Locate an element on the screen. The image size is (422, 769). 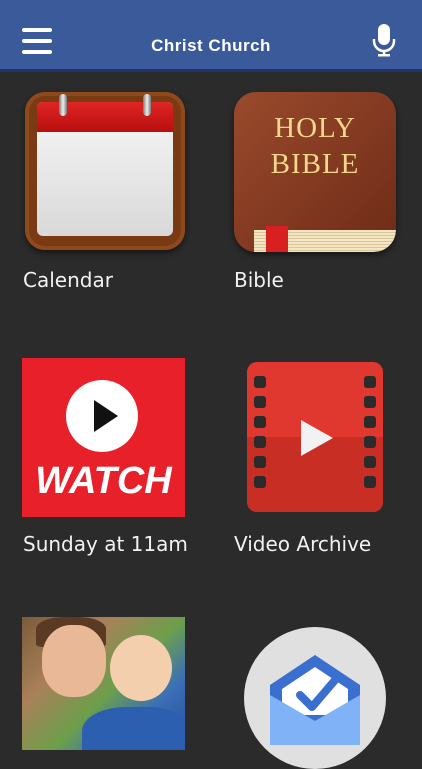
tile-label-bible: Bible is located at coordinates (259, 280).